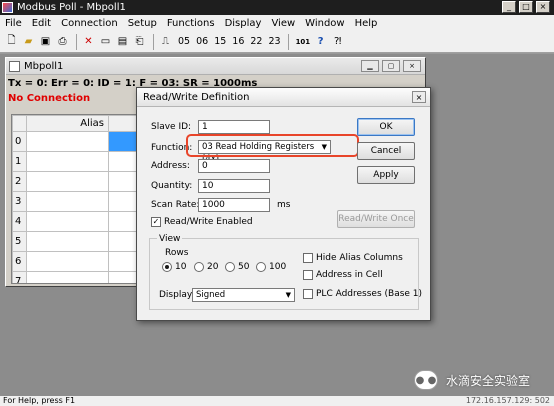 This screenshot has height=406, width=554. I want to click on disconnect-icon: ✕, so click(88, 41).